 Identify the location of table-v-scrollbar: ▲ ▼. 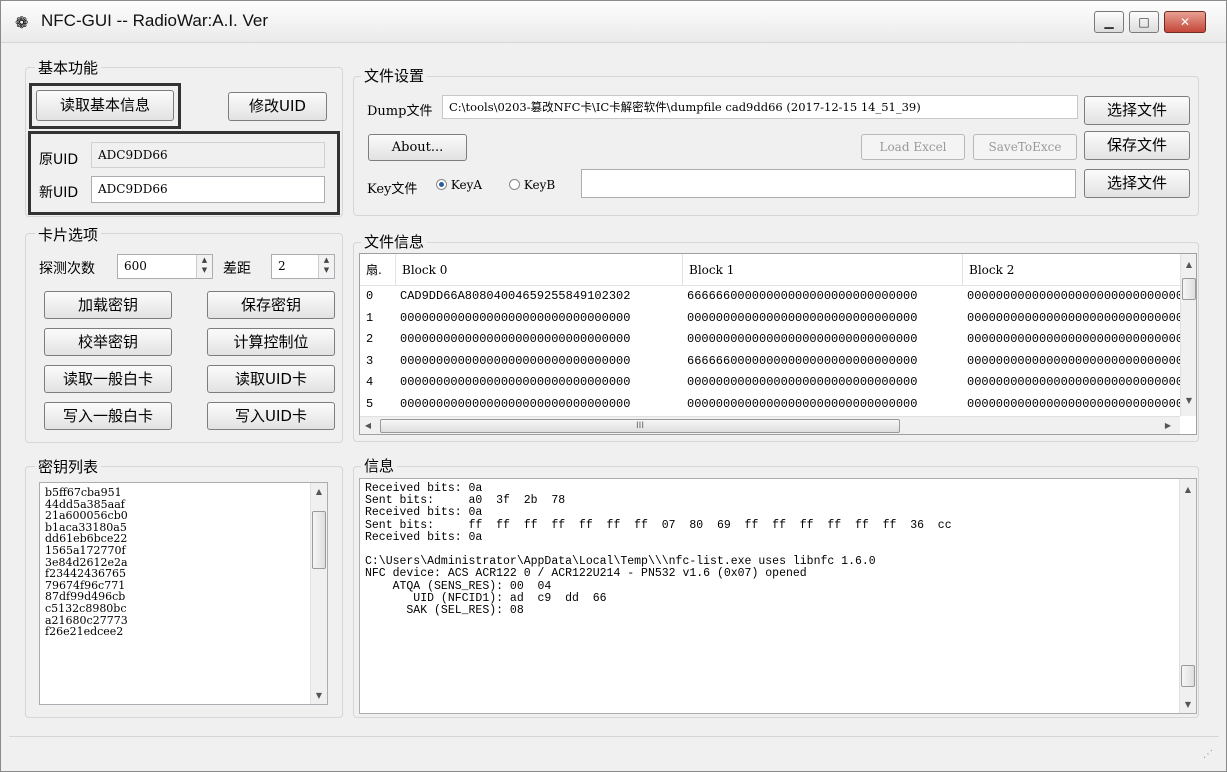
(1188, 335).